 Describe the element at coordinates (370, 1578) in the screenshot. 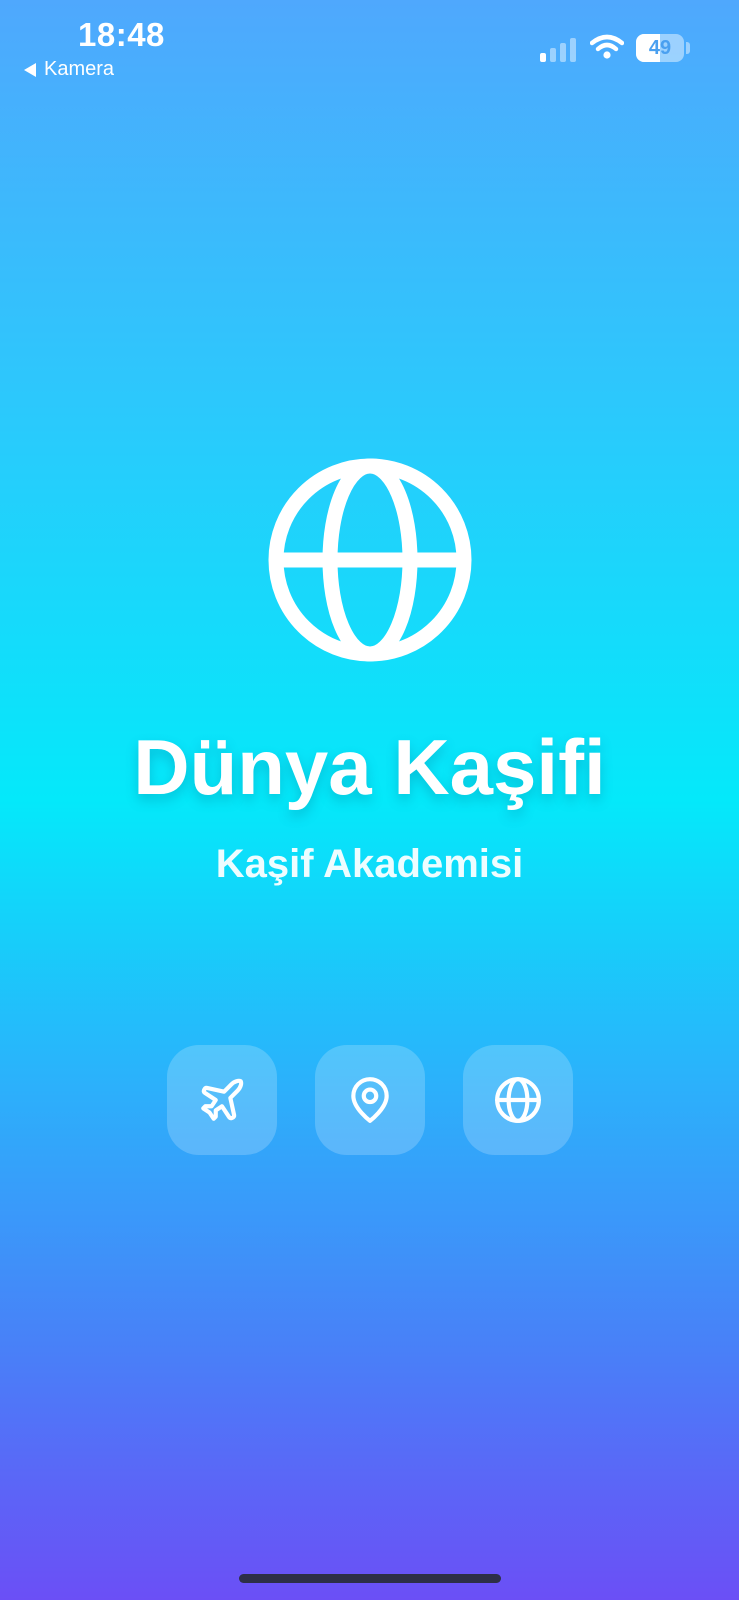

I see `home-indicator` at that location.